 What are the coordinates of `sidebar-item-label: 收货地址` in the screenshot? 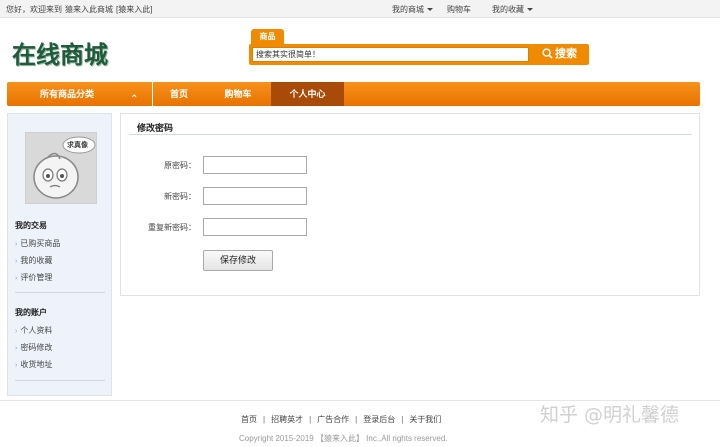 It's located at (36, 364).